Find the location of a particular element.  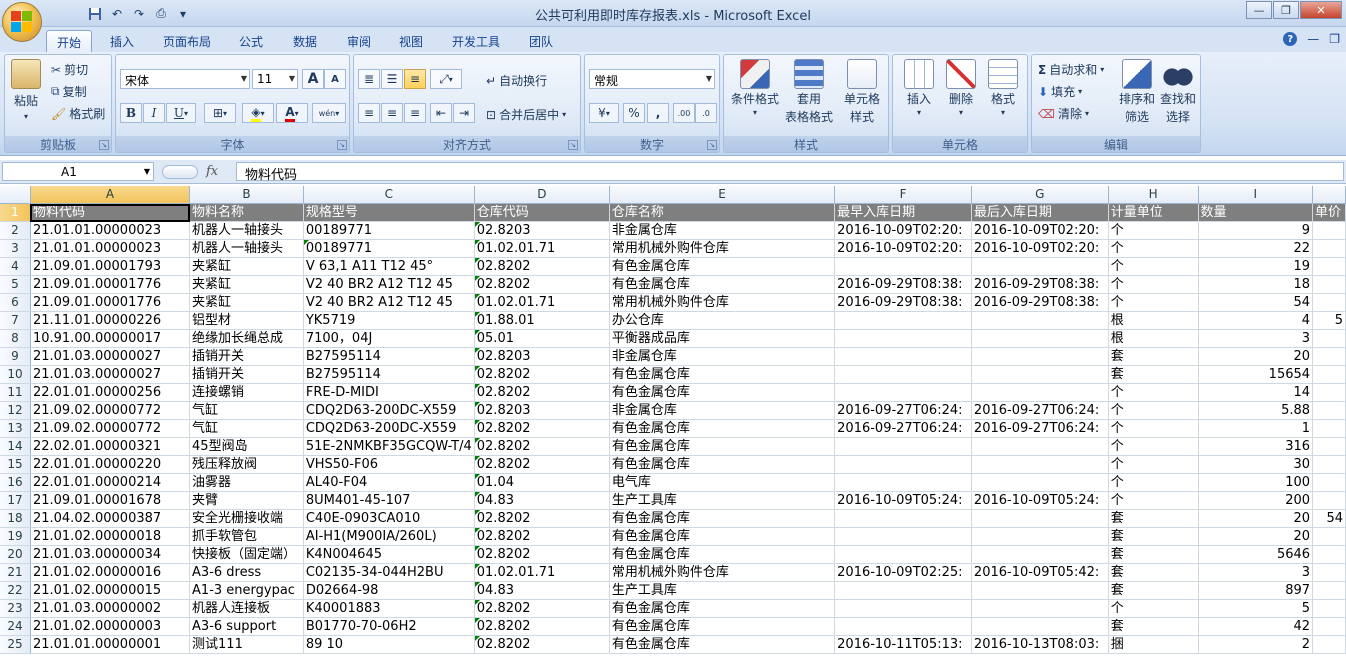

autosum-button: Σ 自动求和 ▾ is located at coordinates (1071, 69).